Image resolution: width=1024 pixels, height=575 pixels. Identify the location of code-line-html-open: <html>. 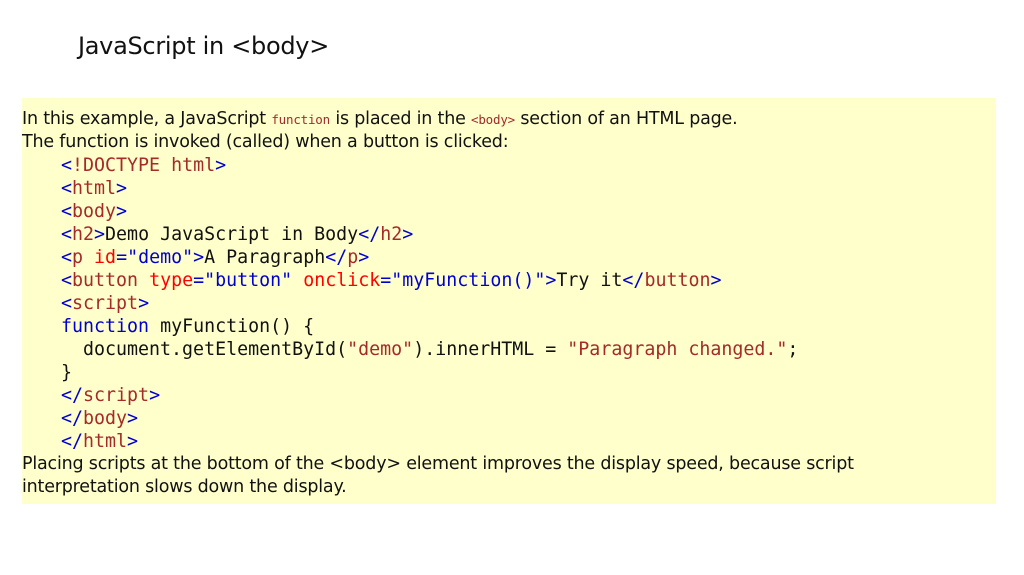
(94, 188).